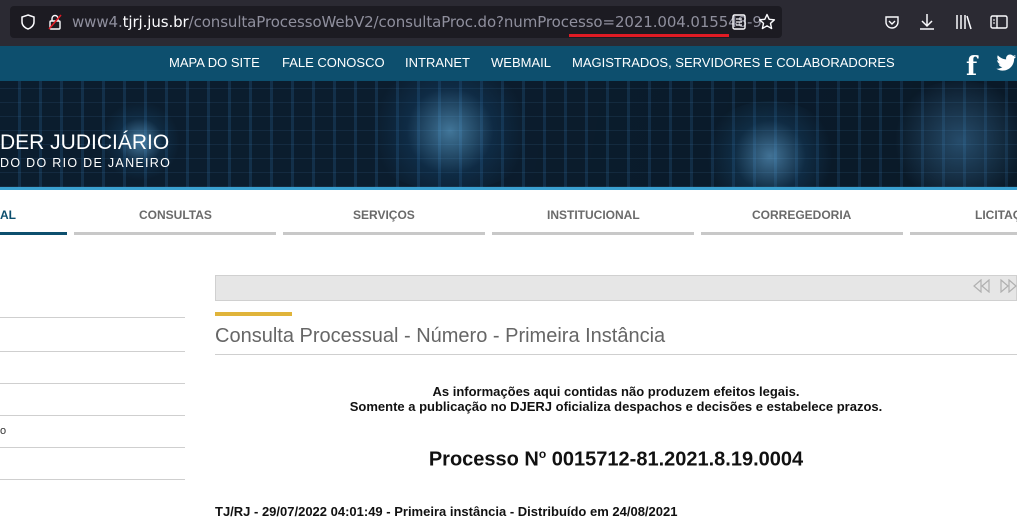 The width and height of the screenshot is (1017, 519). Describe the element at coordinates (55, 24) in the screenshot. I see `lock-icon` at that location.